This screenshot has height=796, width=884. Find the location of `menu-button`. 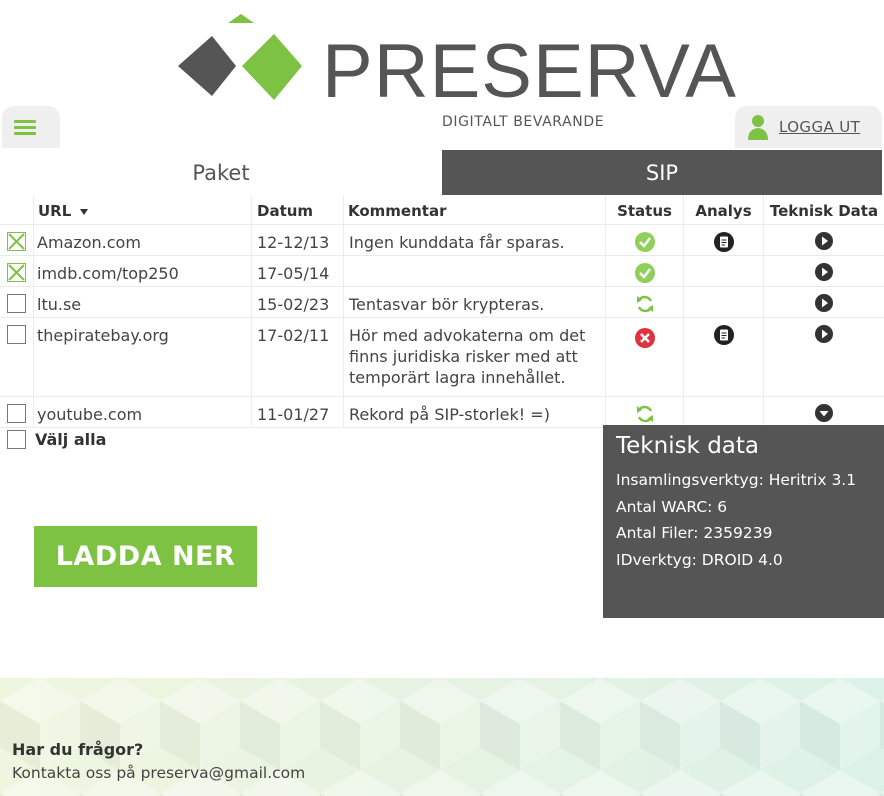

menu-button is located at coordinates (31, 127).